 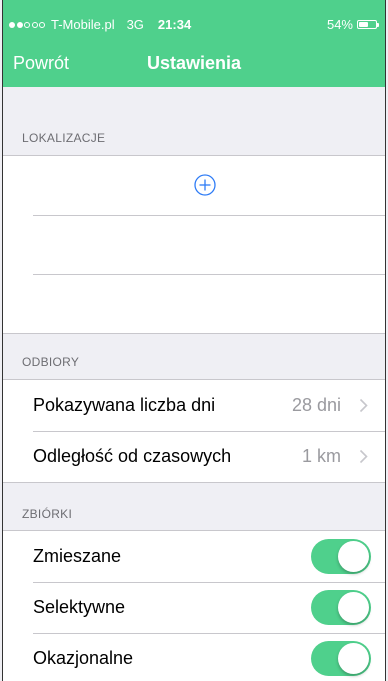 I want to click on mixed-toggle, so click(x=341, y=556).